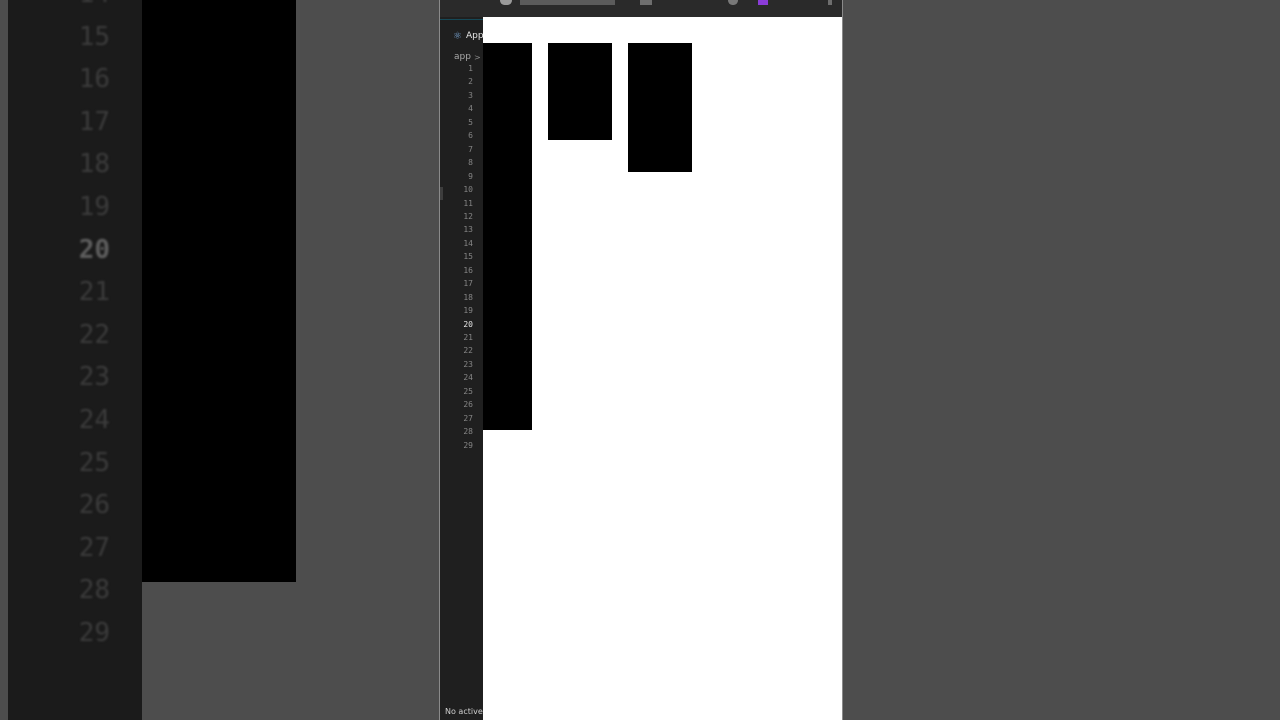  I want to click on background-line-number: 16, so click(94, 79).